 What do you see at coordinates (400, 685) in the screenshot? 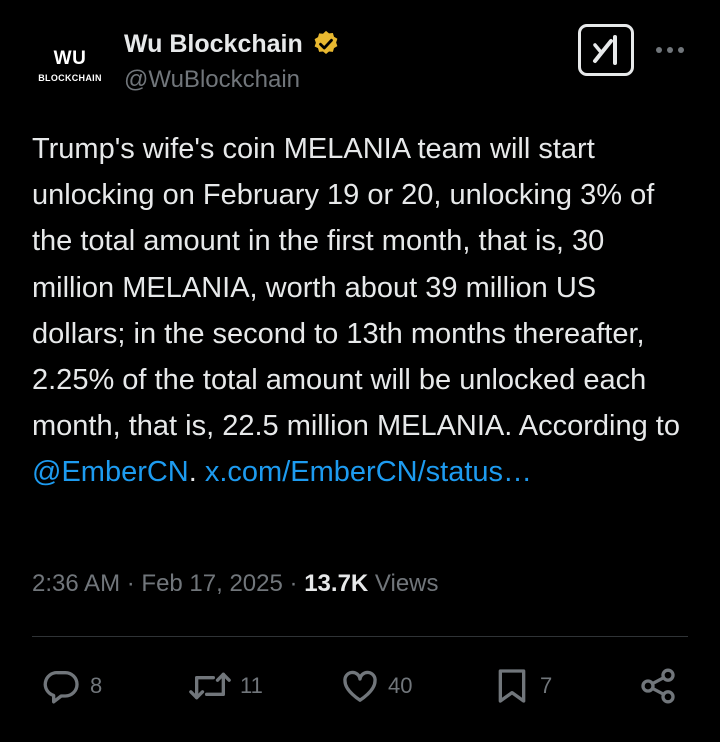
I see `like-count: 40` at bounding box center [400, 685].